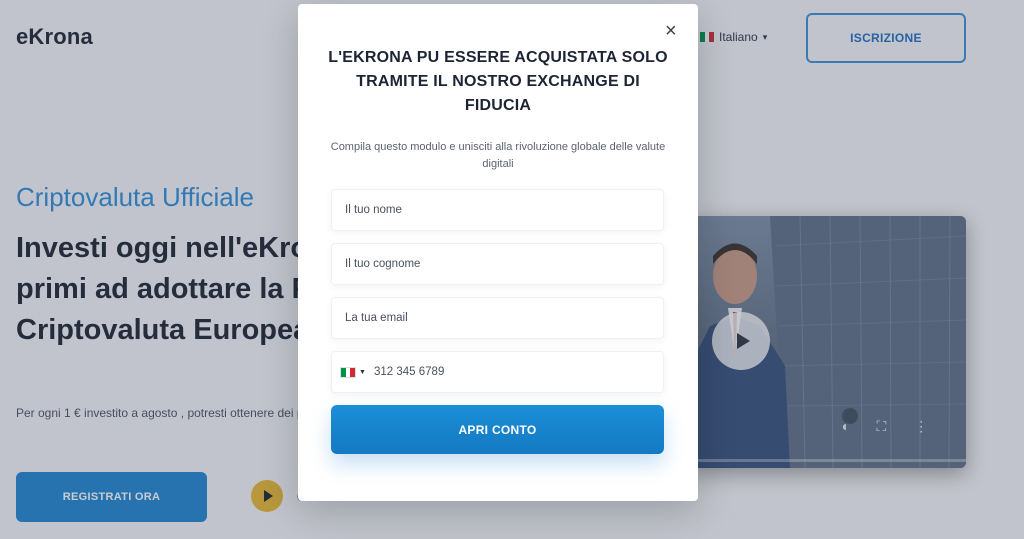 This screenshot has height=539, width=1024. What do you see at coordinates (497, 264) in the screenshot?
I see `last-name-field` at bounding box center [497, 264].